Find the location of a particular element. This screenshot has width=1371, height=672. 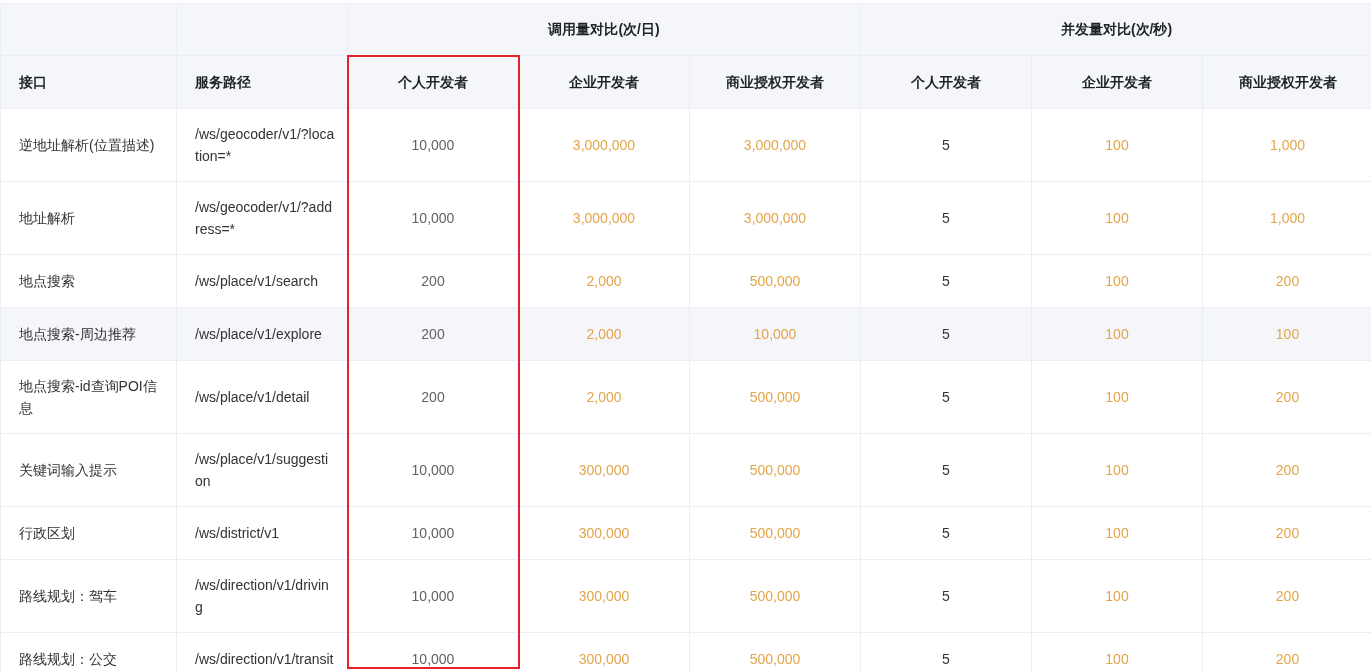

table-cell: 地址解析 is located at coordinates (47, 218).